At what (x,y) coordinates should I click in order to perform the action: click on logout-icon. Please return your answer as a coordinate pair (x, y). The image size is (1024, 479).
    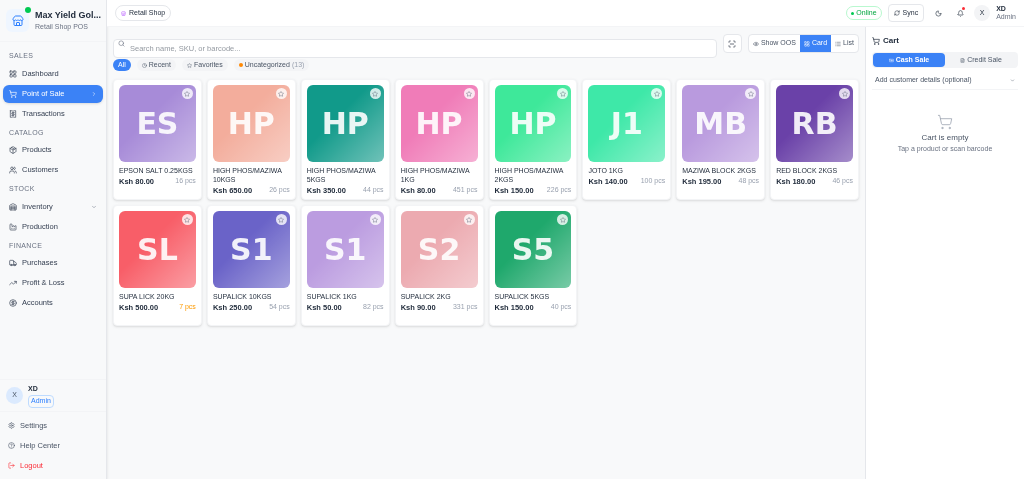
    Looking at the image, I should click on (11, 465).